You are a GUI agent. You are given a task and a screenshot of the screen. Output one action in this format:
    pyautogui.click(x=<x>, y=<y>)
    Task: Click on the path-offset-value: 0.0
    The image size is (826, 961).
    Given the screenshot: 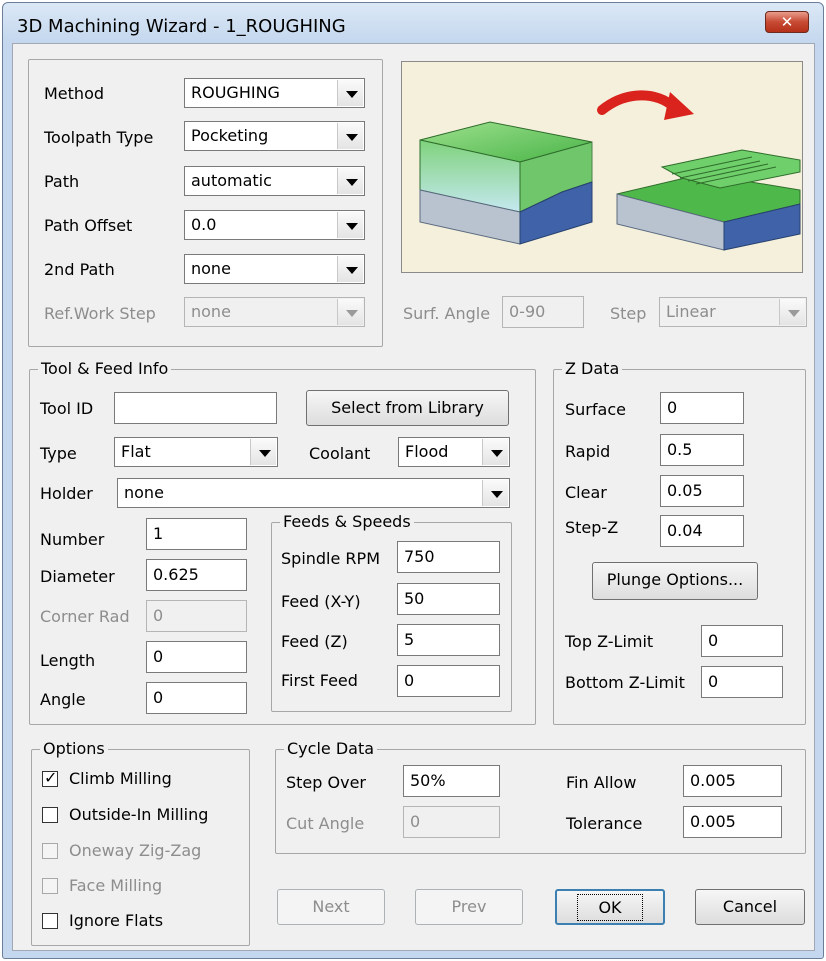 What is the action you would take?
    pyautogui.click(x=204, y=224)
    